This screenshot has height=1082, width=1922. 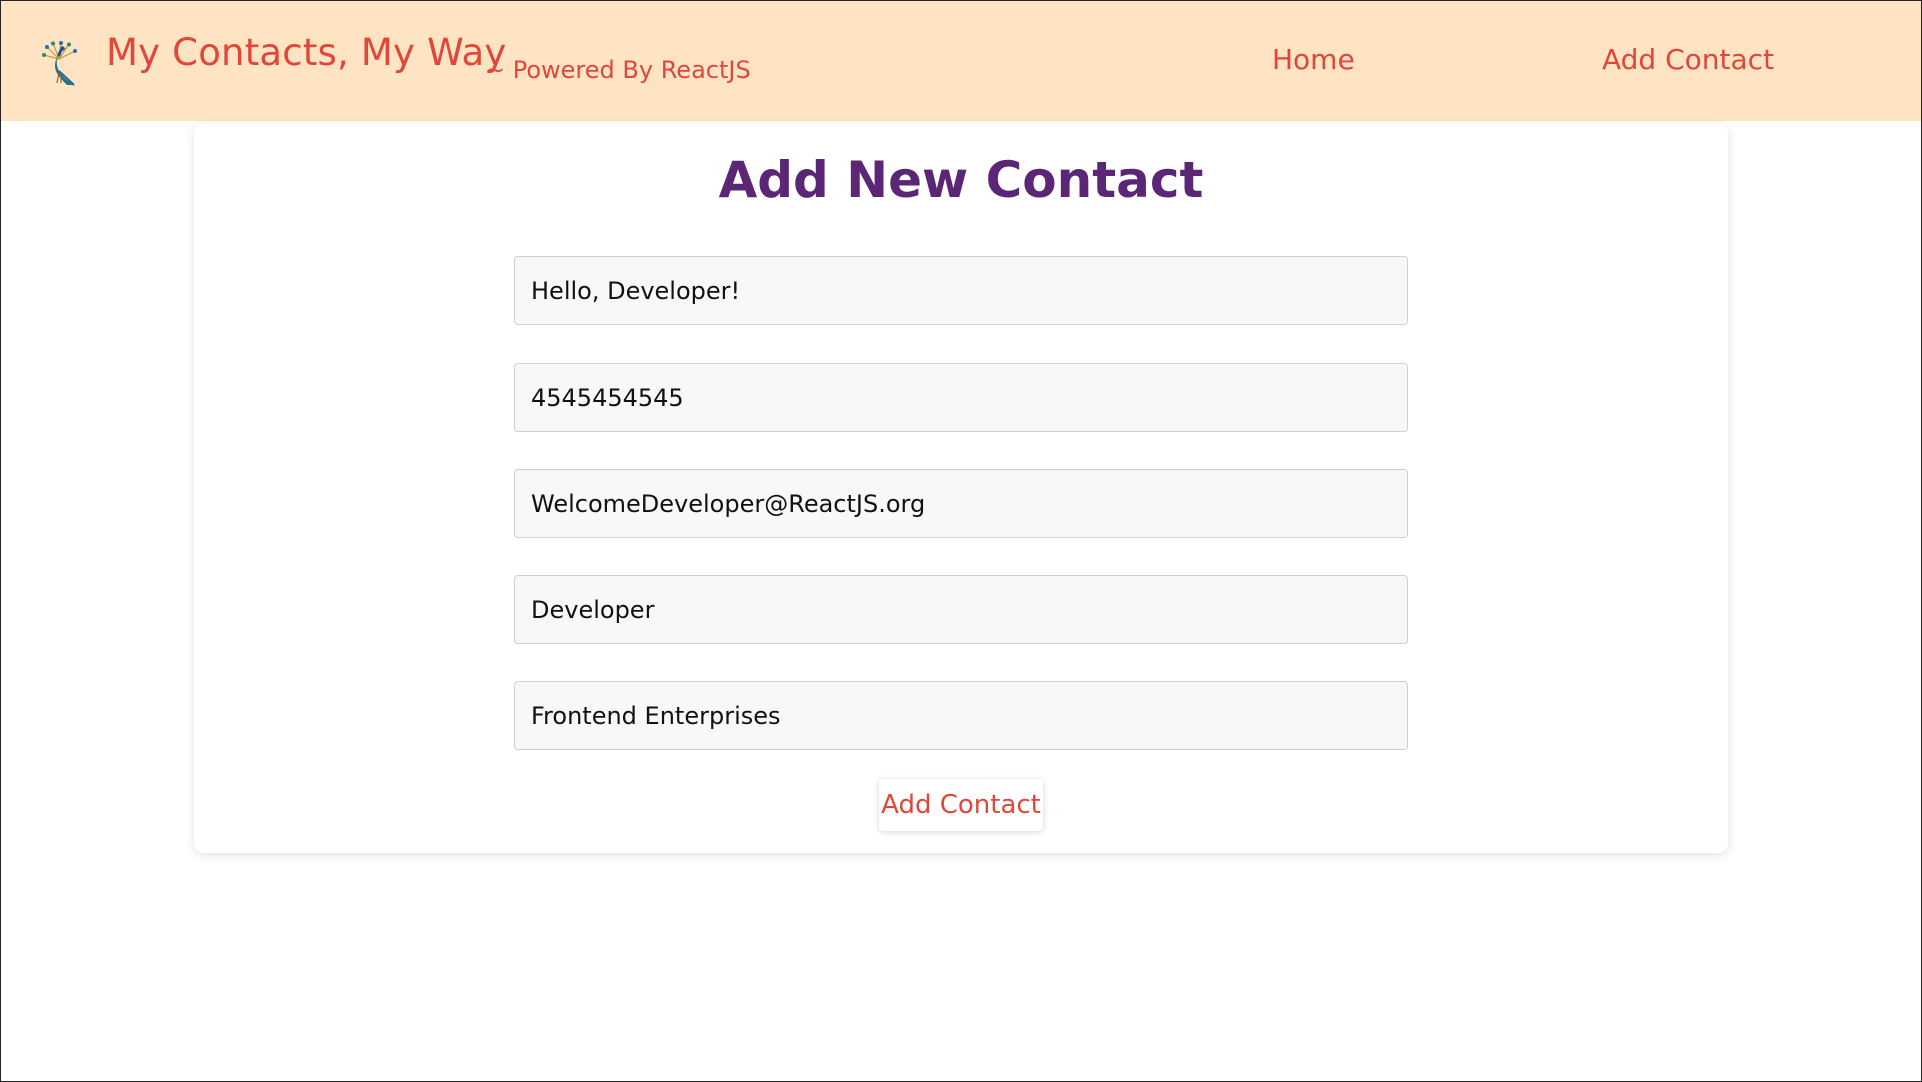 What do you see at coordinates (961, 715) in the screenshot?
I see `company-input` at bounding box center [961, 715].